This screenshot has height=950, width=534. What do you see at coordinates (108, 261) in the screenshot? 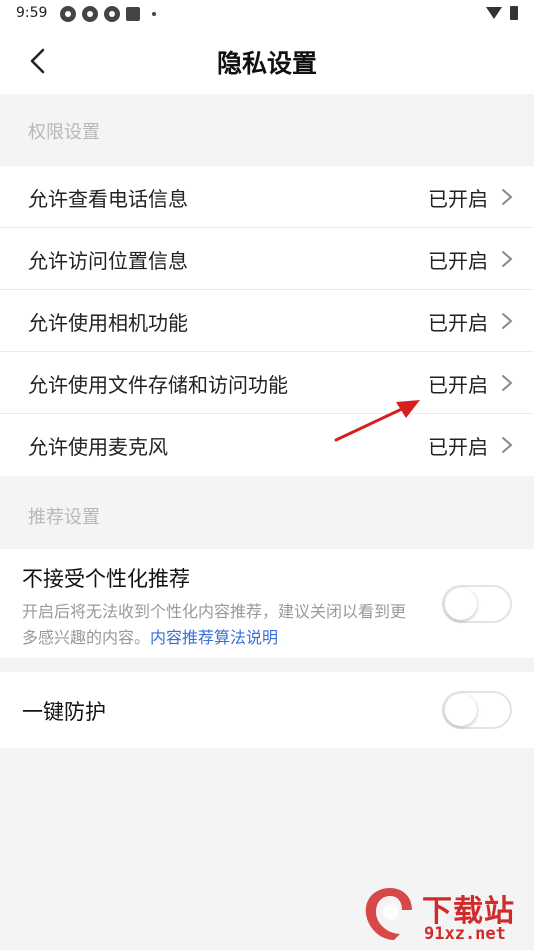
I see `permission-label: 允许访问位置信息` at bounding box center [108, 261].